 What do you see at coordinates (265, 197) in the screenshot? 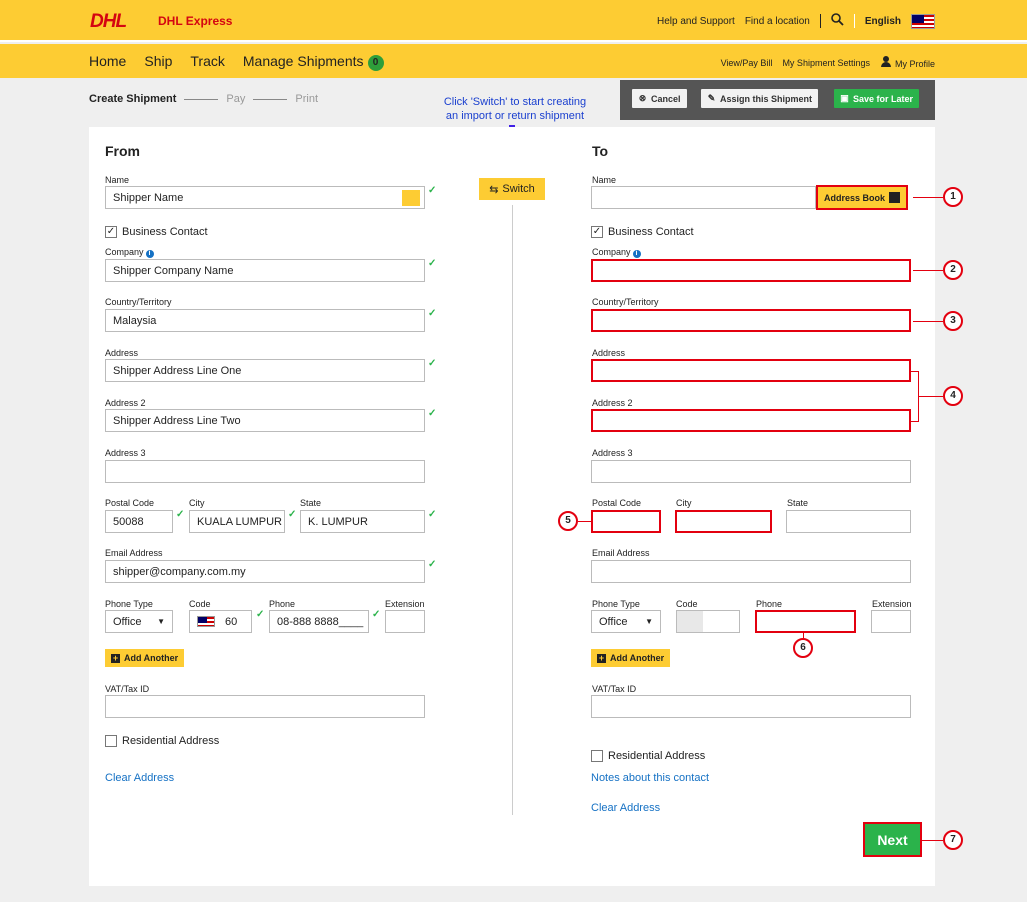
I see `from-name-input: Shipper Name` at bounding box center [265, 197].